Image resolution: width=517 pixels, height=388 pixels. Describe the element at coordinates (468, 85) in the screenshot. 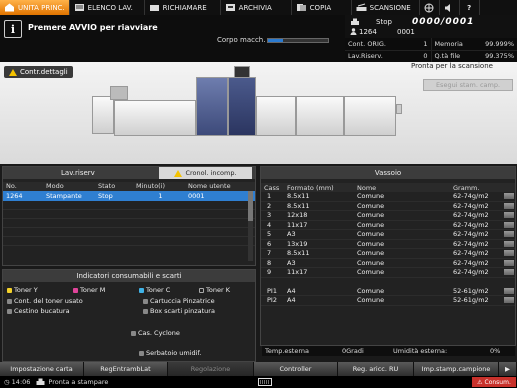

I see `esegui-stam-camp-button: Esegui stam. camp.` at that location.